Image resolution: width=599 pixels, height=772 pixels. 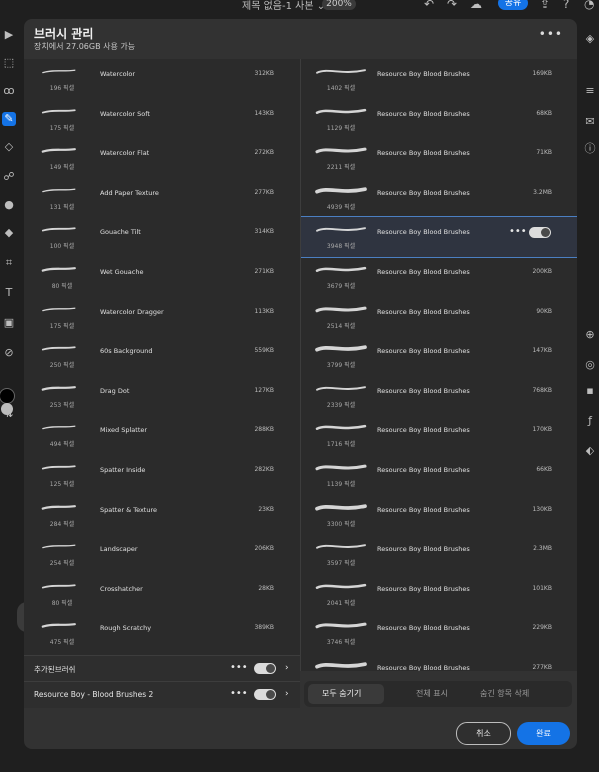 I want to click on user-icon: ◔, so click(x=589, y=5).